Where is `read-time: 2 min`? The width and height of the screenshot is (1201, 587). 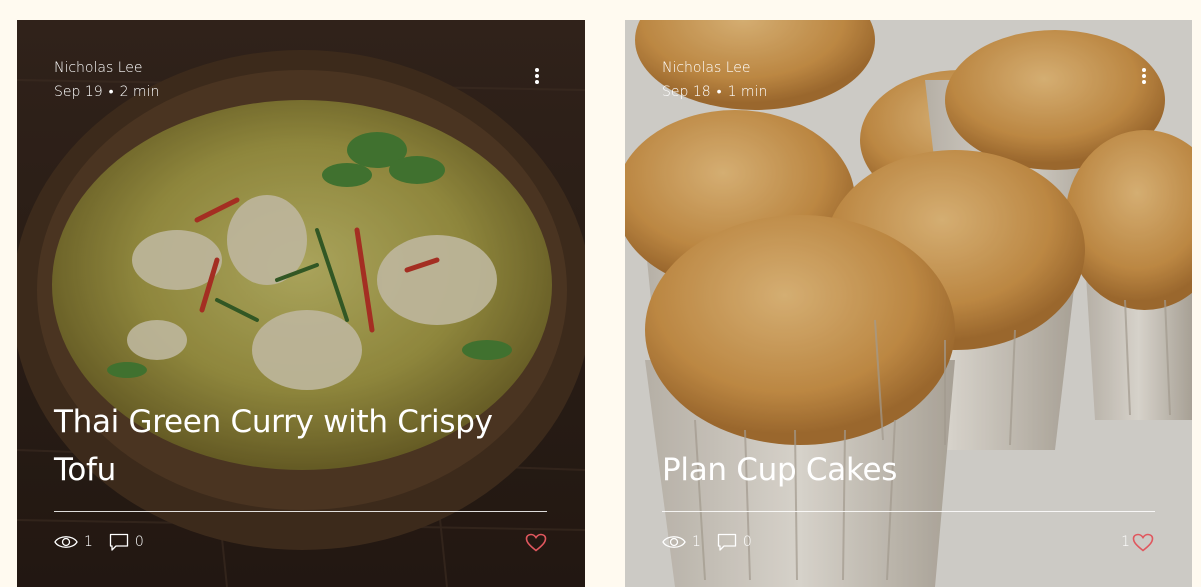 read-time: 2 min is located at coordinates (139, 92).